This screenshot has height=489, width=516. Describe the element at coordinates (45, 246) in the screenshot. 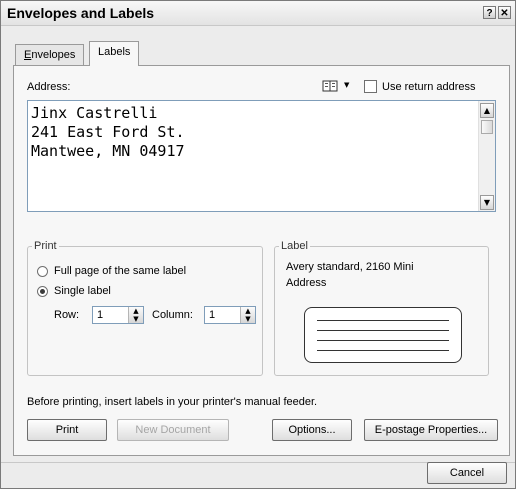

I see `print-group-legend: Print` at that location.